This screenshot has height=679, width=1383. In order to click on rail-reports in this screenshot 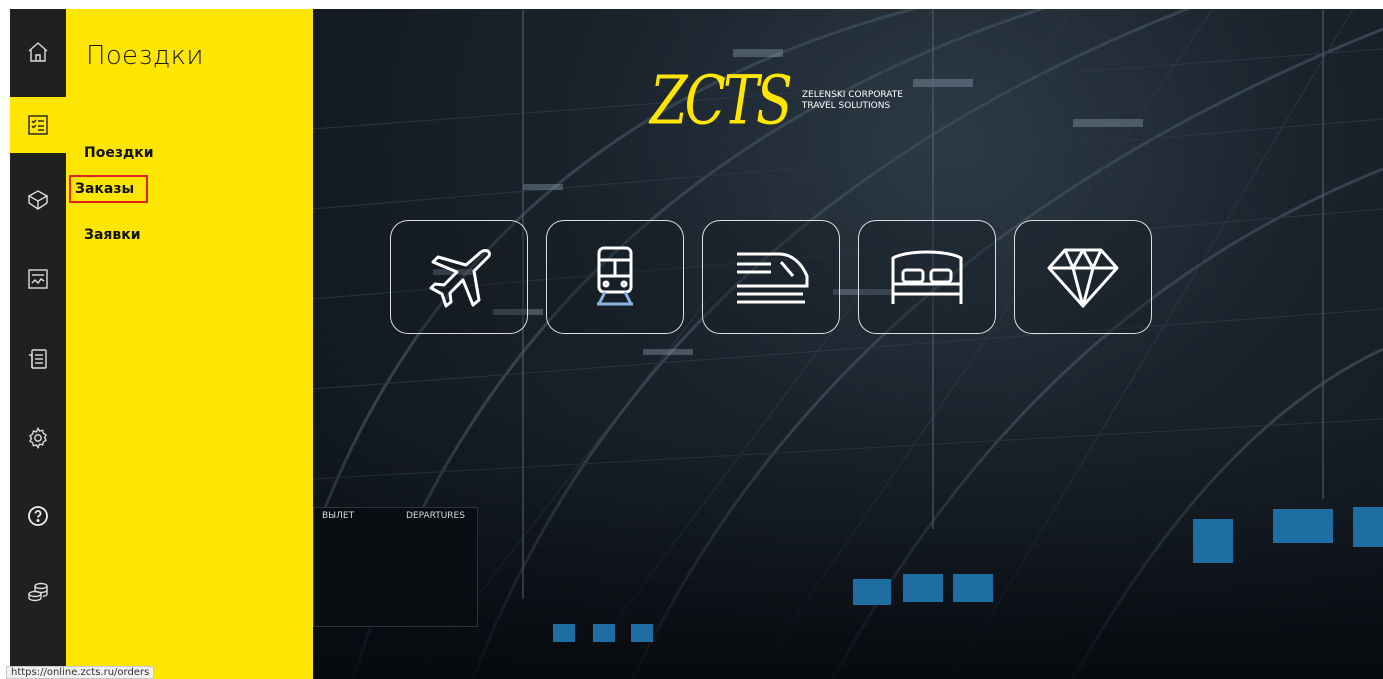, I will do `click(38, 279)`.